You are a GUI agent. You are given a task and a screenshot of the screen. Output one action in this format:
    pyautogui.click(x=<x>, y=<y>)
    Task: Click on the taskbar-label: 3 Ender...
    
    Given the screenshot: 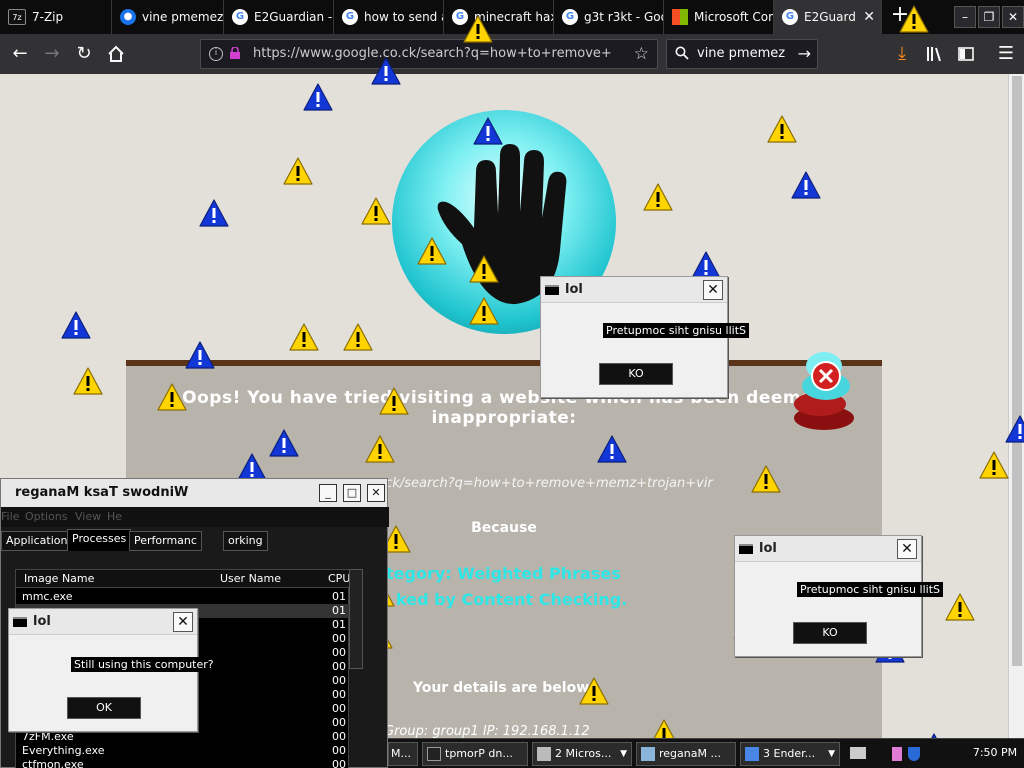 What is the action you would take?
    pyautogui.click(x=789, y=753)
    